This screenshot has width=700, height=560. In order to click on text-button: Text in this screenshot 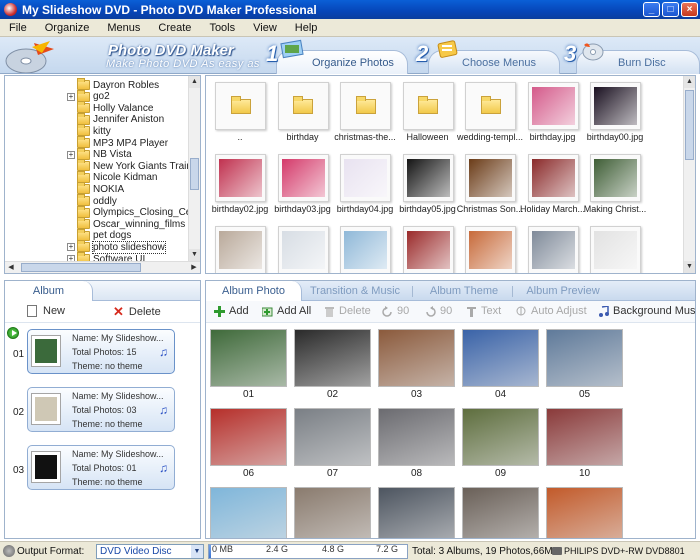, I will do `click(483, 311)`.